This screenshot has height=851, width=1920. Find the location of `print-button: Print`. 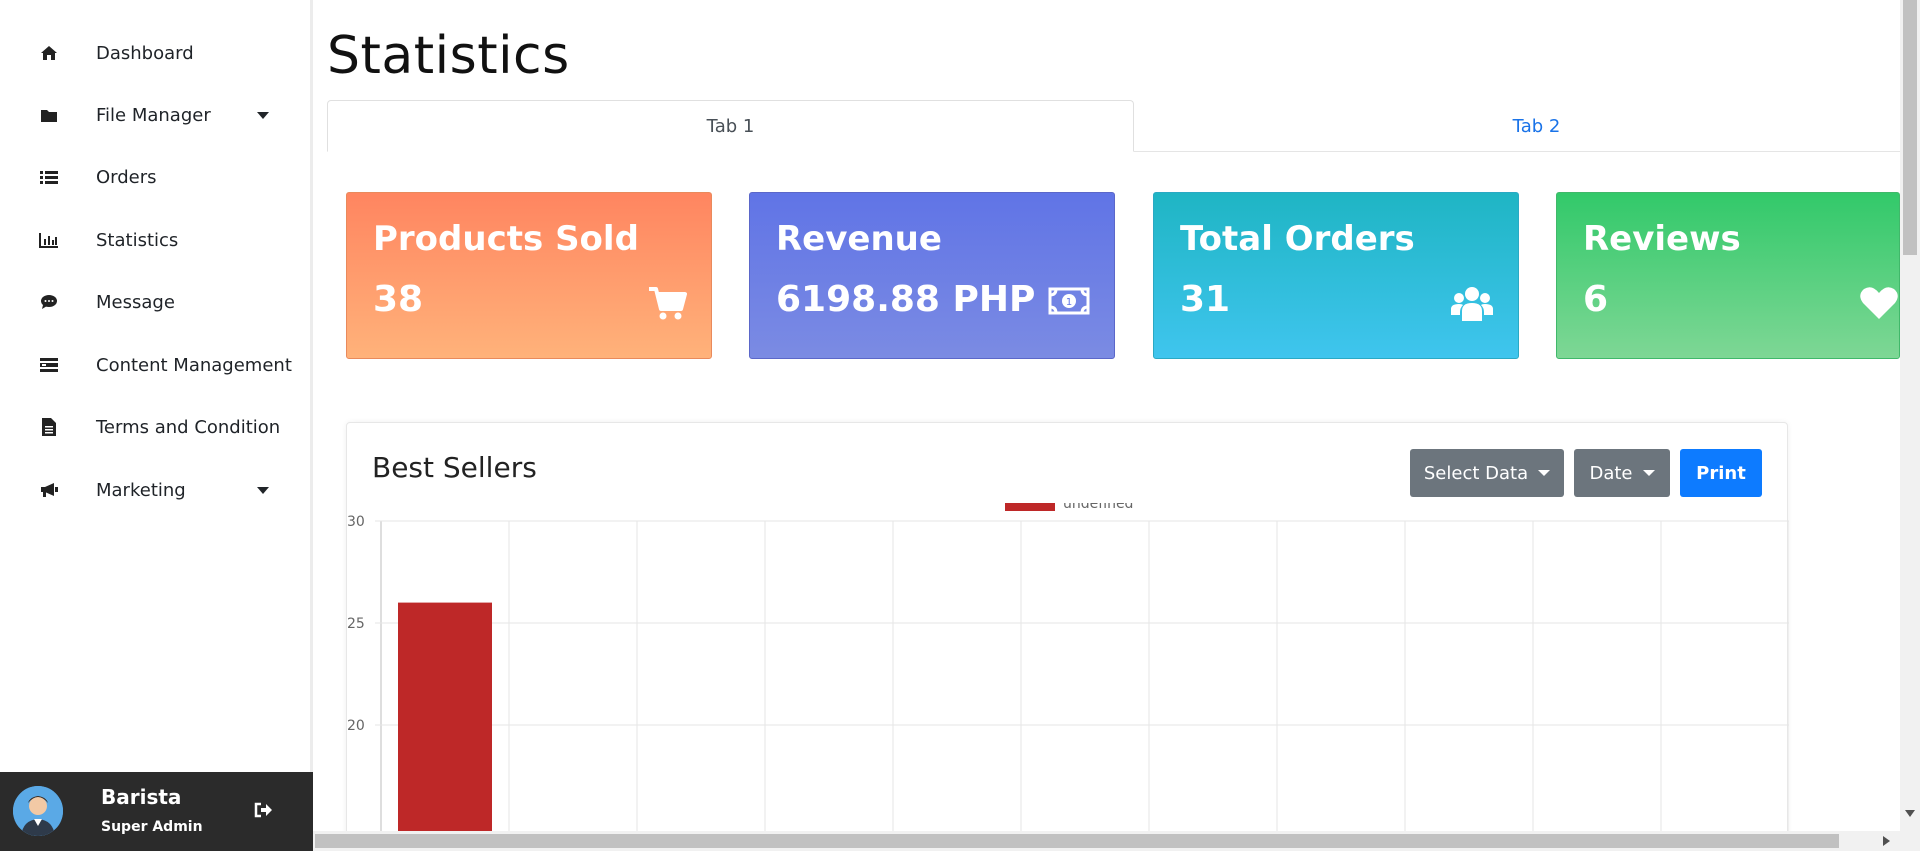

print-button: Print is located at coordinates (1721, 473).